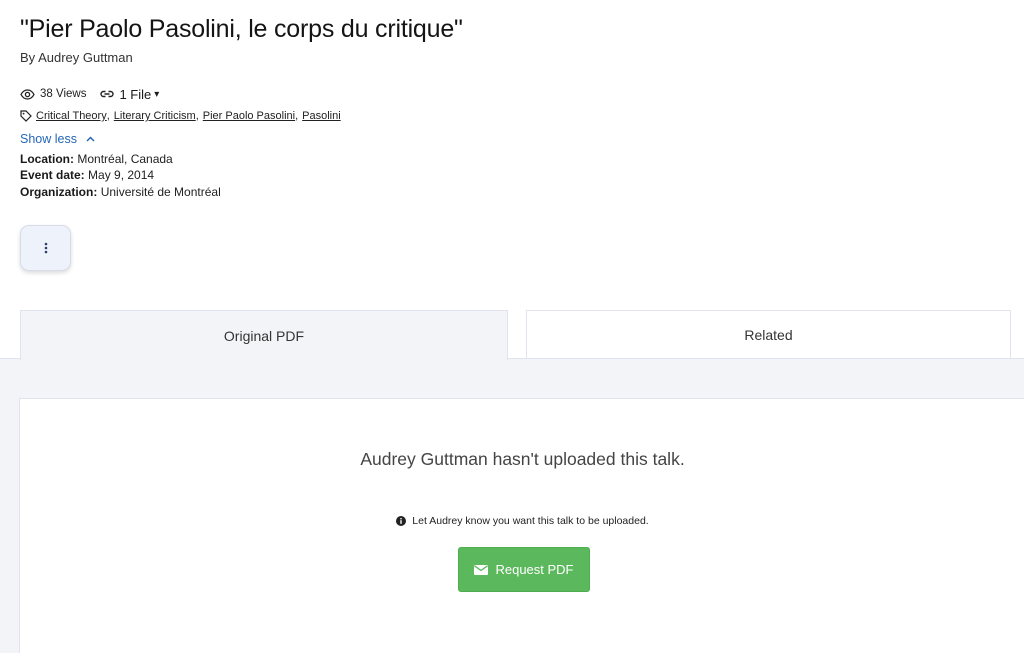 This screenshot has height=653, width=1024. I want to click on show-less-label: Show less, so click(48, 139).